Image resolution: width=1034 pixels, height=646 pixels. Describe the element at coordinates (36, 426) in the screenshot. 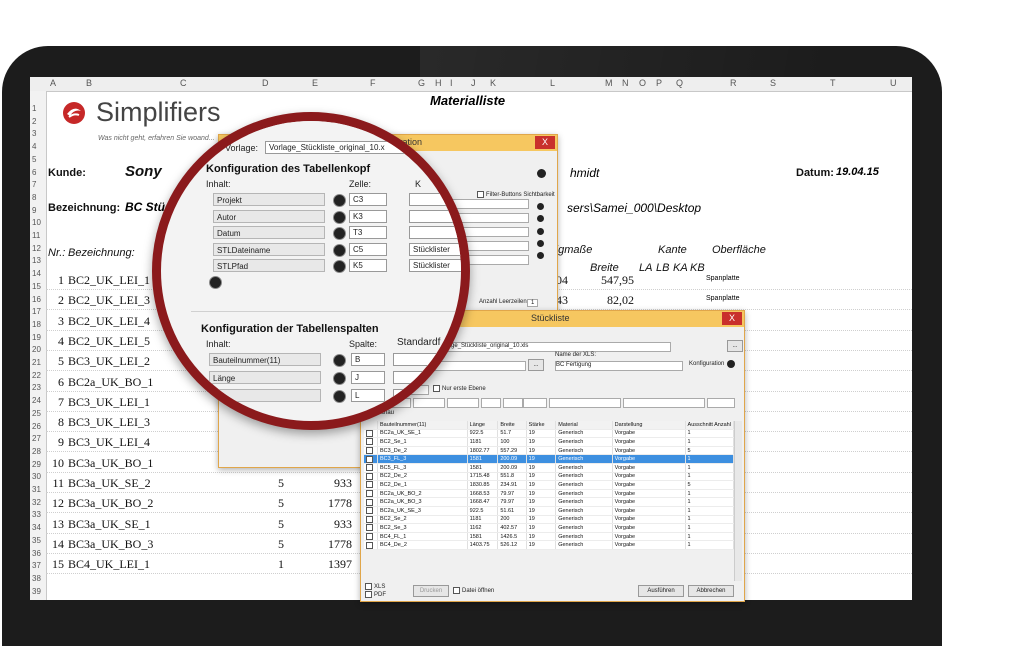

I see `row-header: 26` at that location.